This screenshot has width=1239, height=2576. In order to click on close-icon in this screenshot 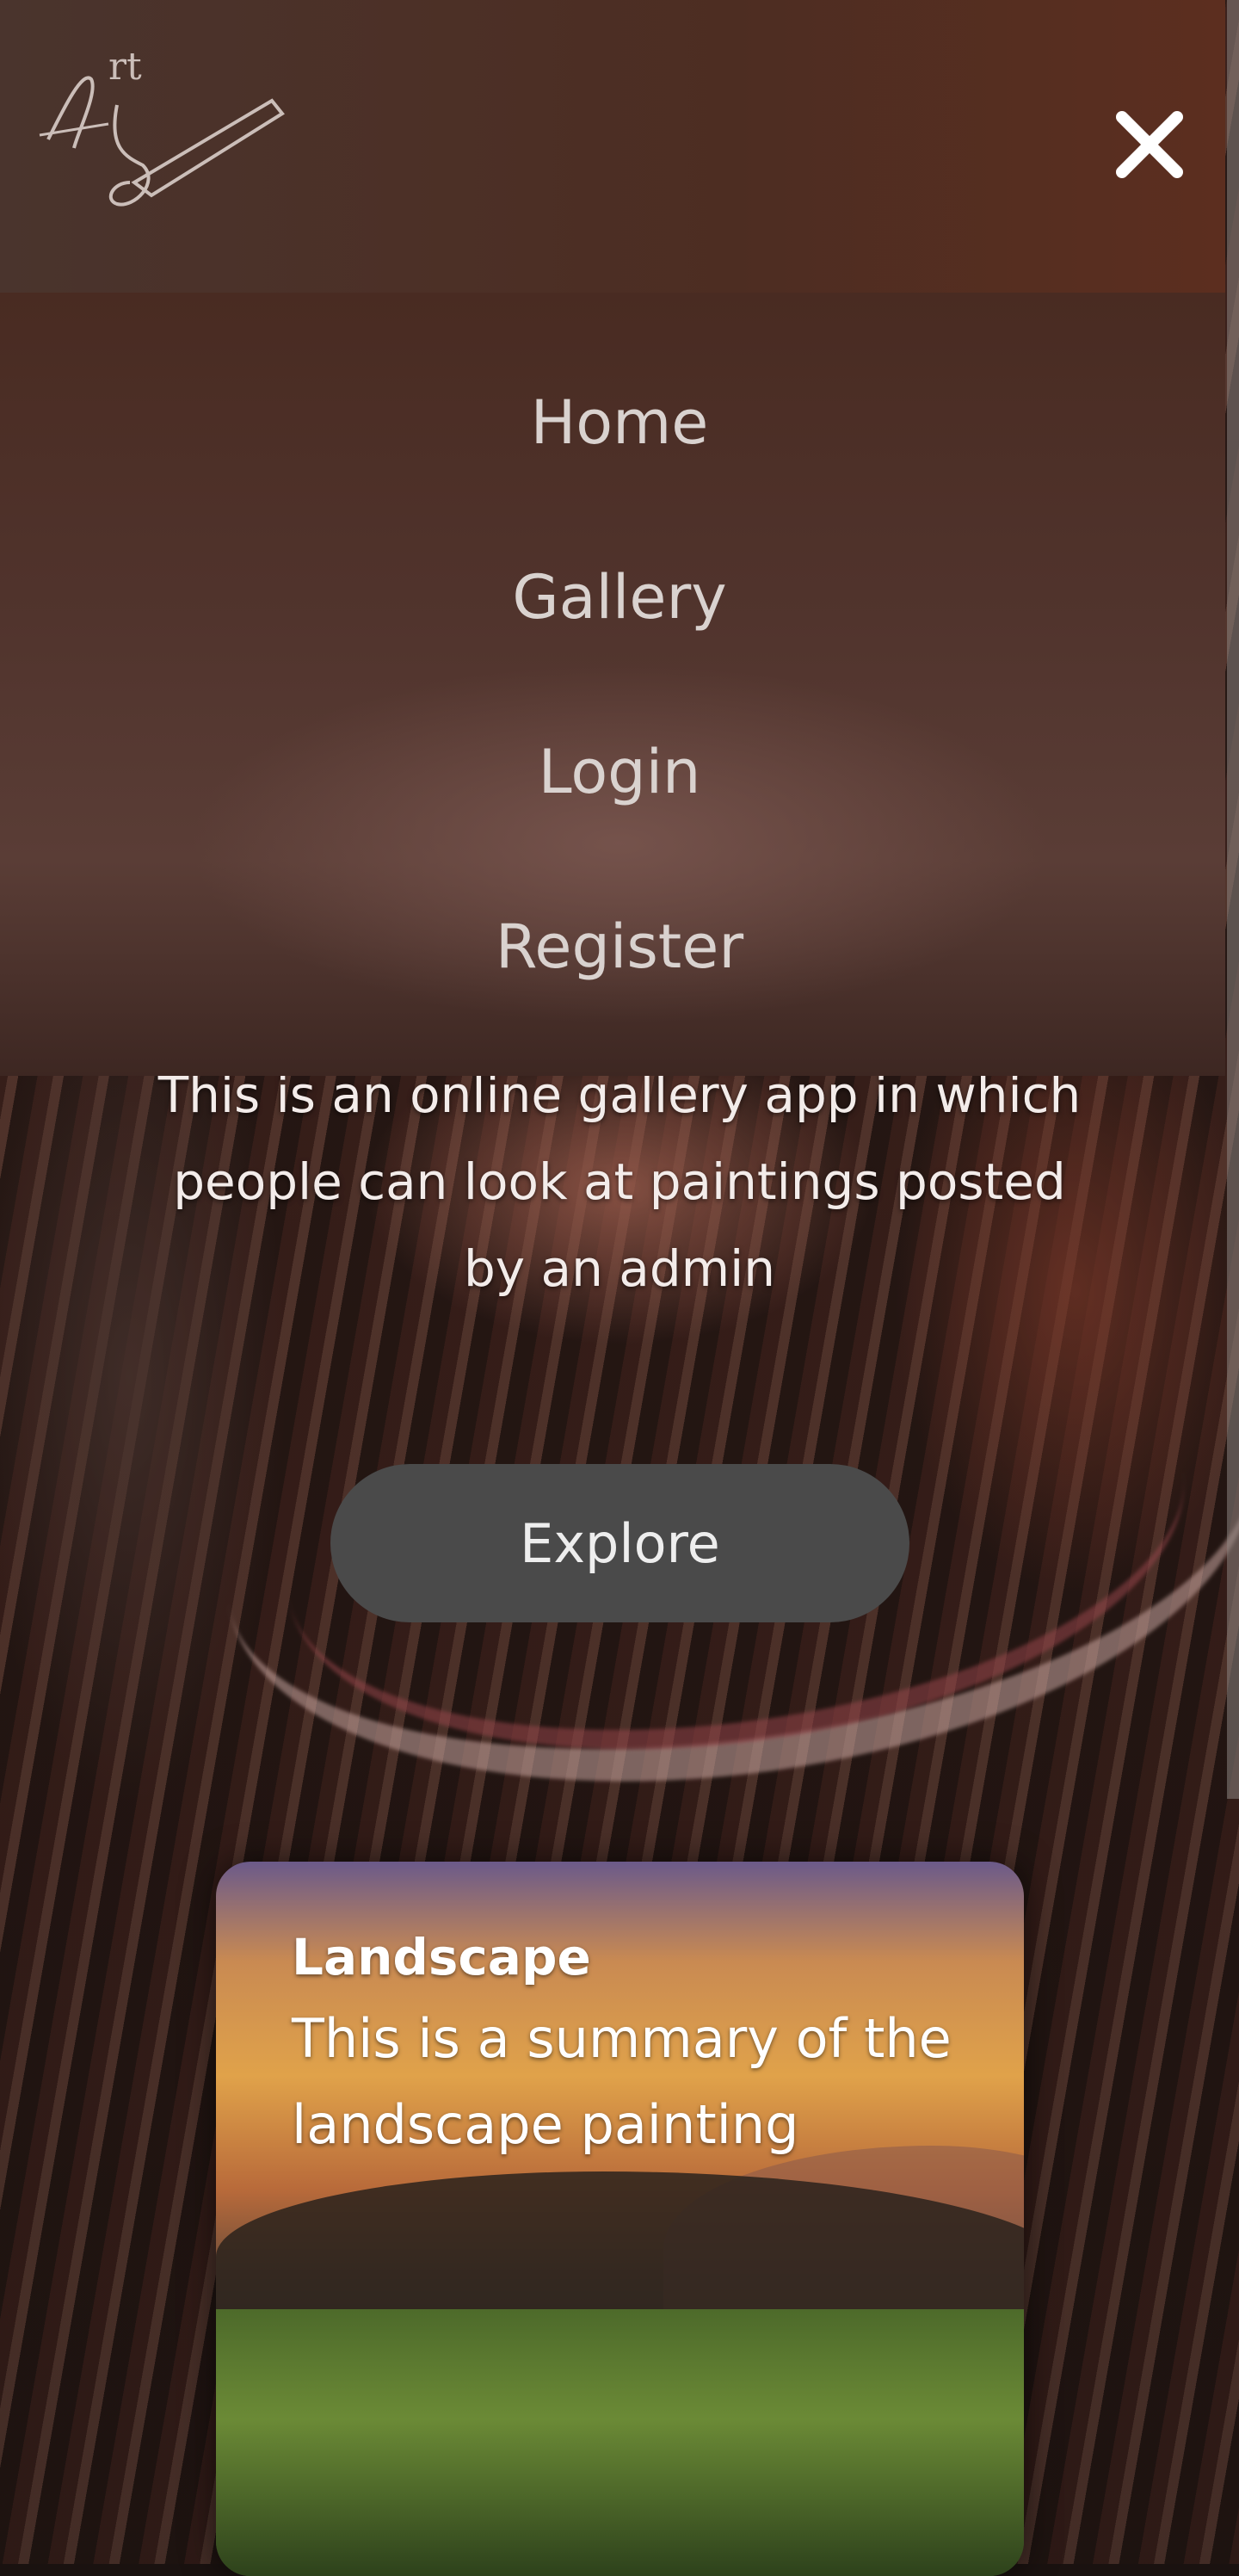, I will do `click(1149, 144)`.